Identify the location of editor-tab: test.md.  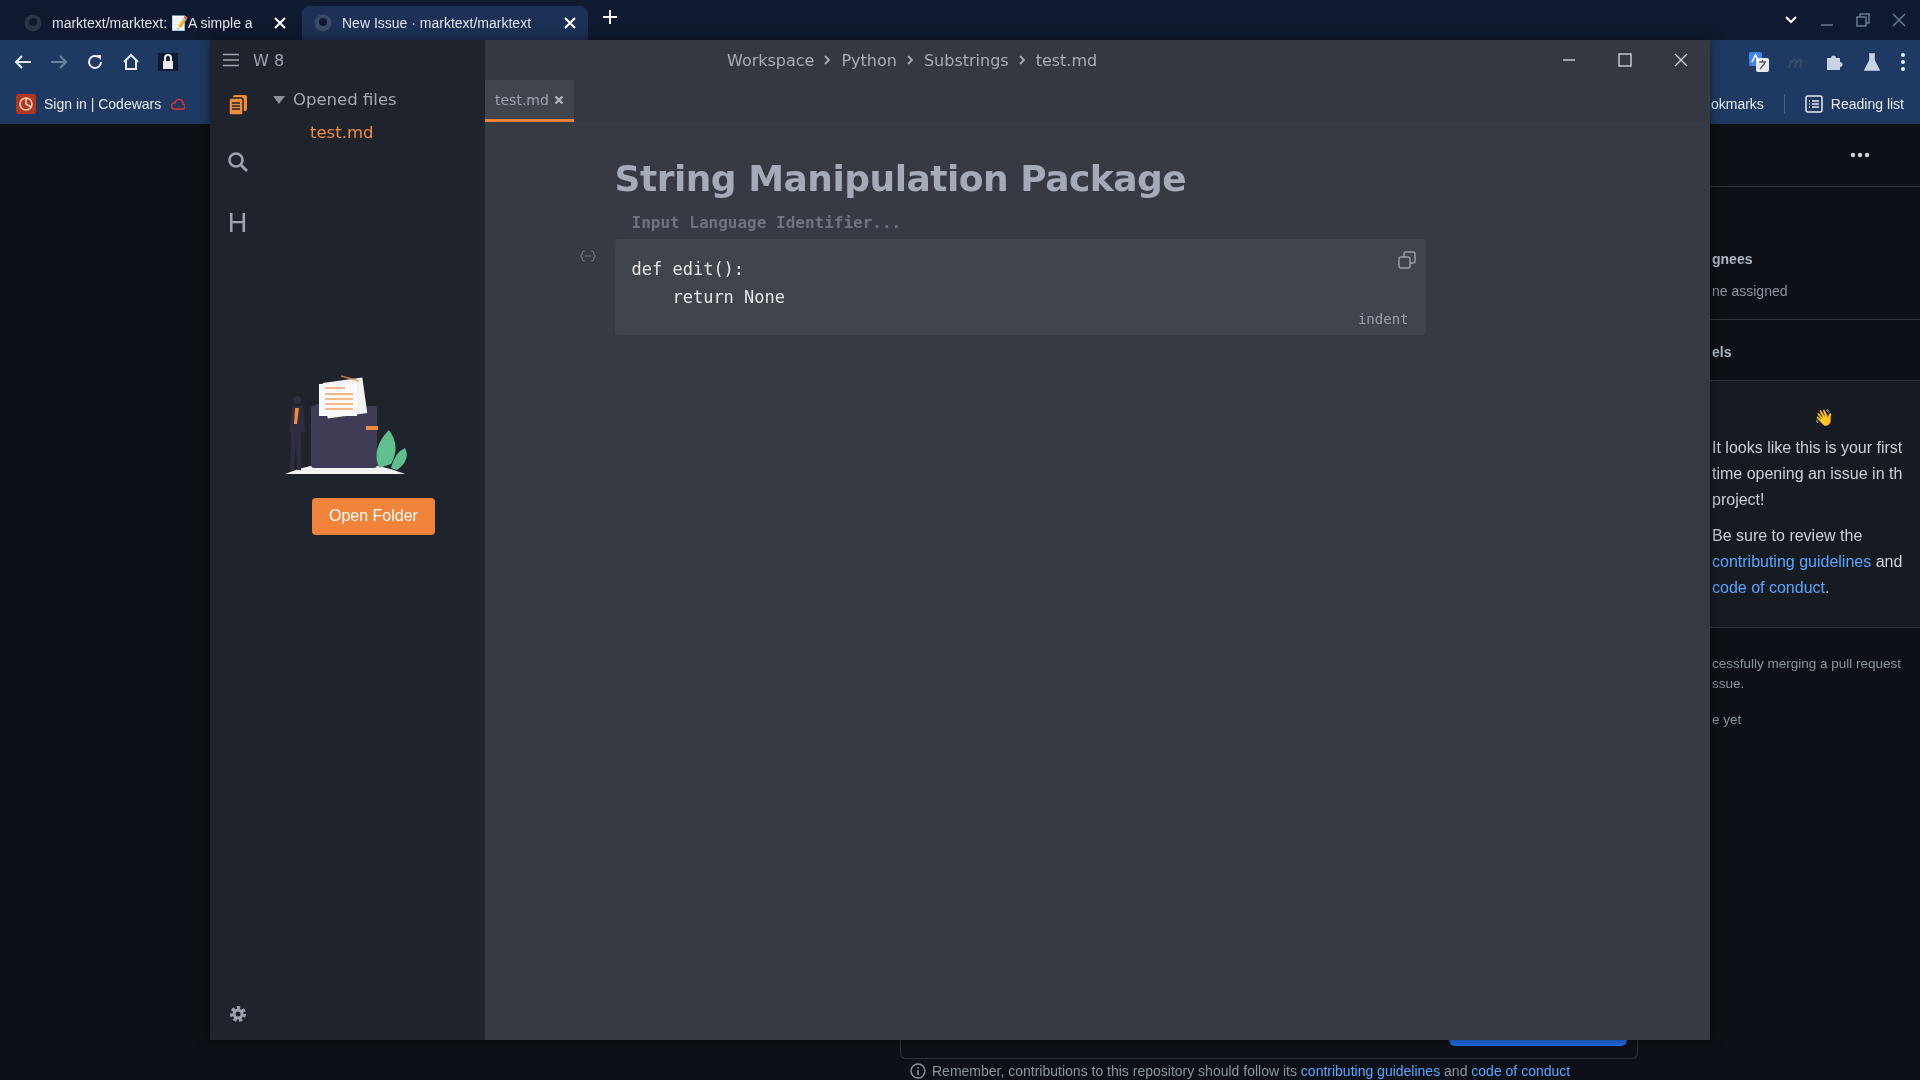
(529, 101).